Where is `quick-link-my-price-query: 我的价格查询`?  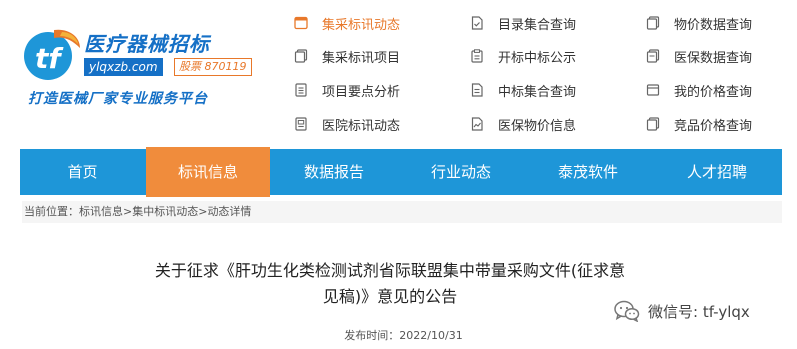
quick-link-my-price-query: 我的价格查询 is located at coordinates (699, 90).